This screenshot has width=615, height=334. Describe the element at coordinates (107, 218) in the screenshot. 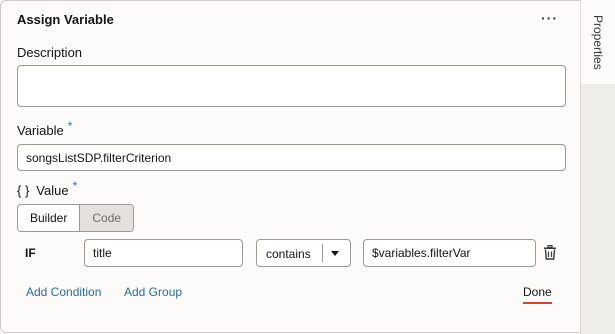

I see `code-tab: Code` at that location.